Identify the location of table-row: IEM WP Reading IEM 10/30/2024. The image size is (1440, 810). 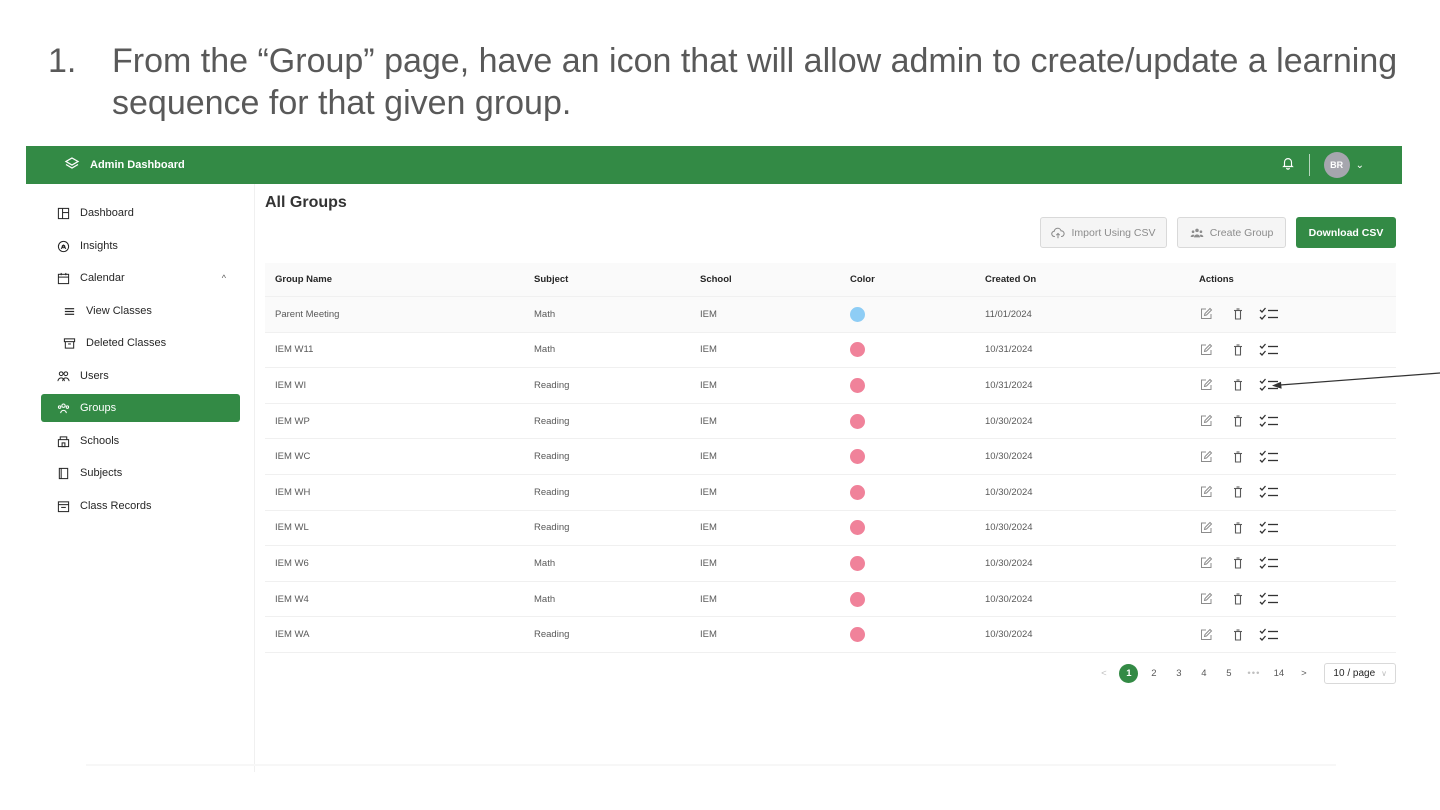
(830, 422).